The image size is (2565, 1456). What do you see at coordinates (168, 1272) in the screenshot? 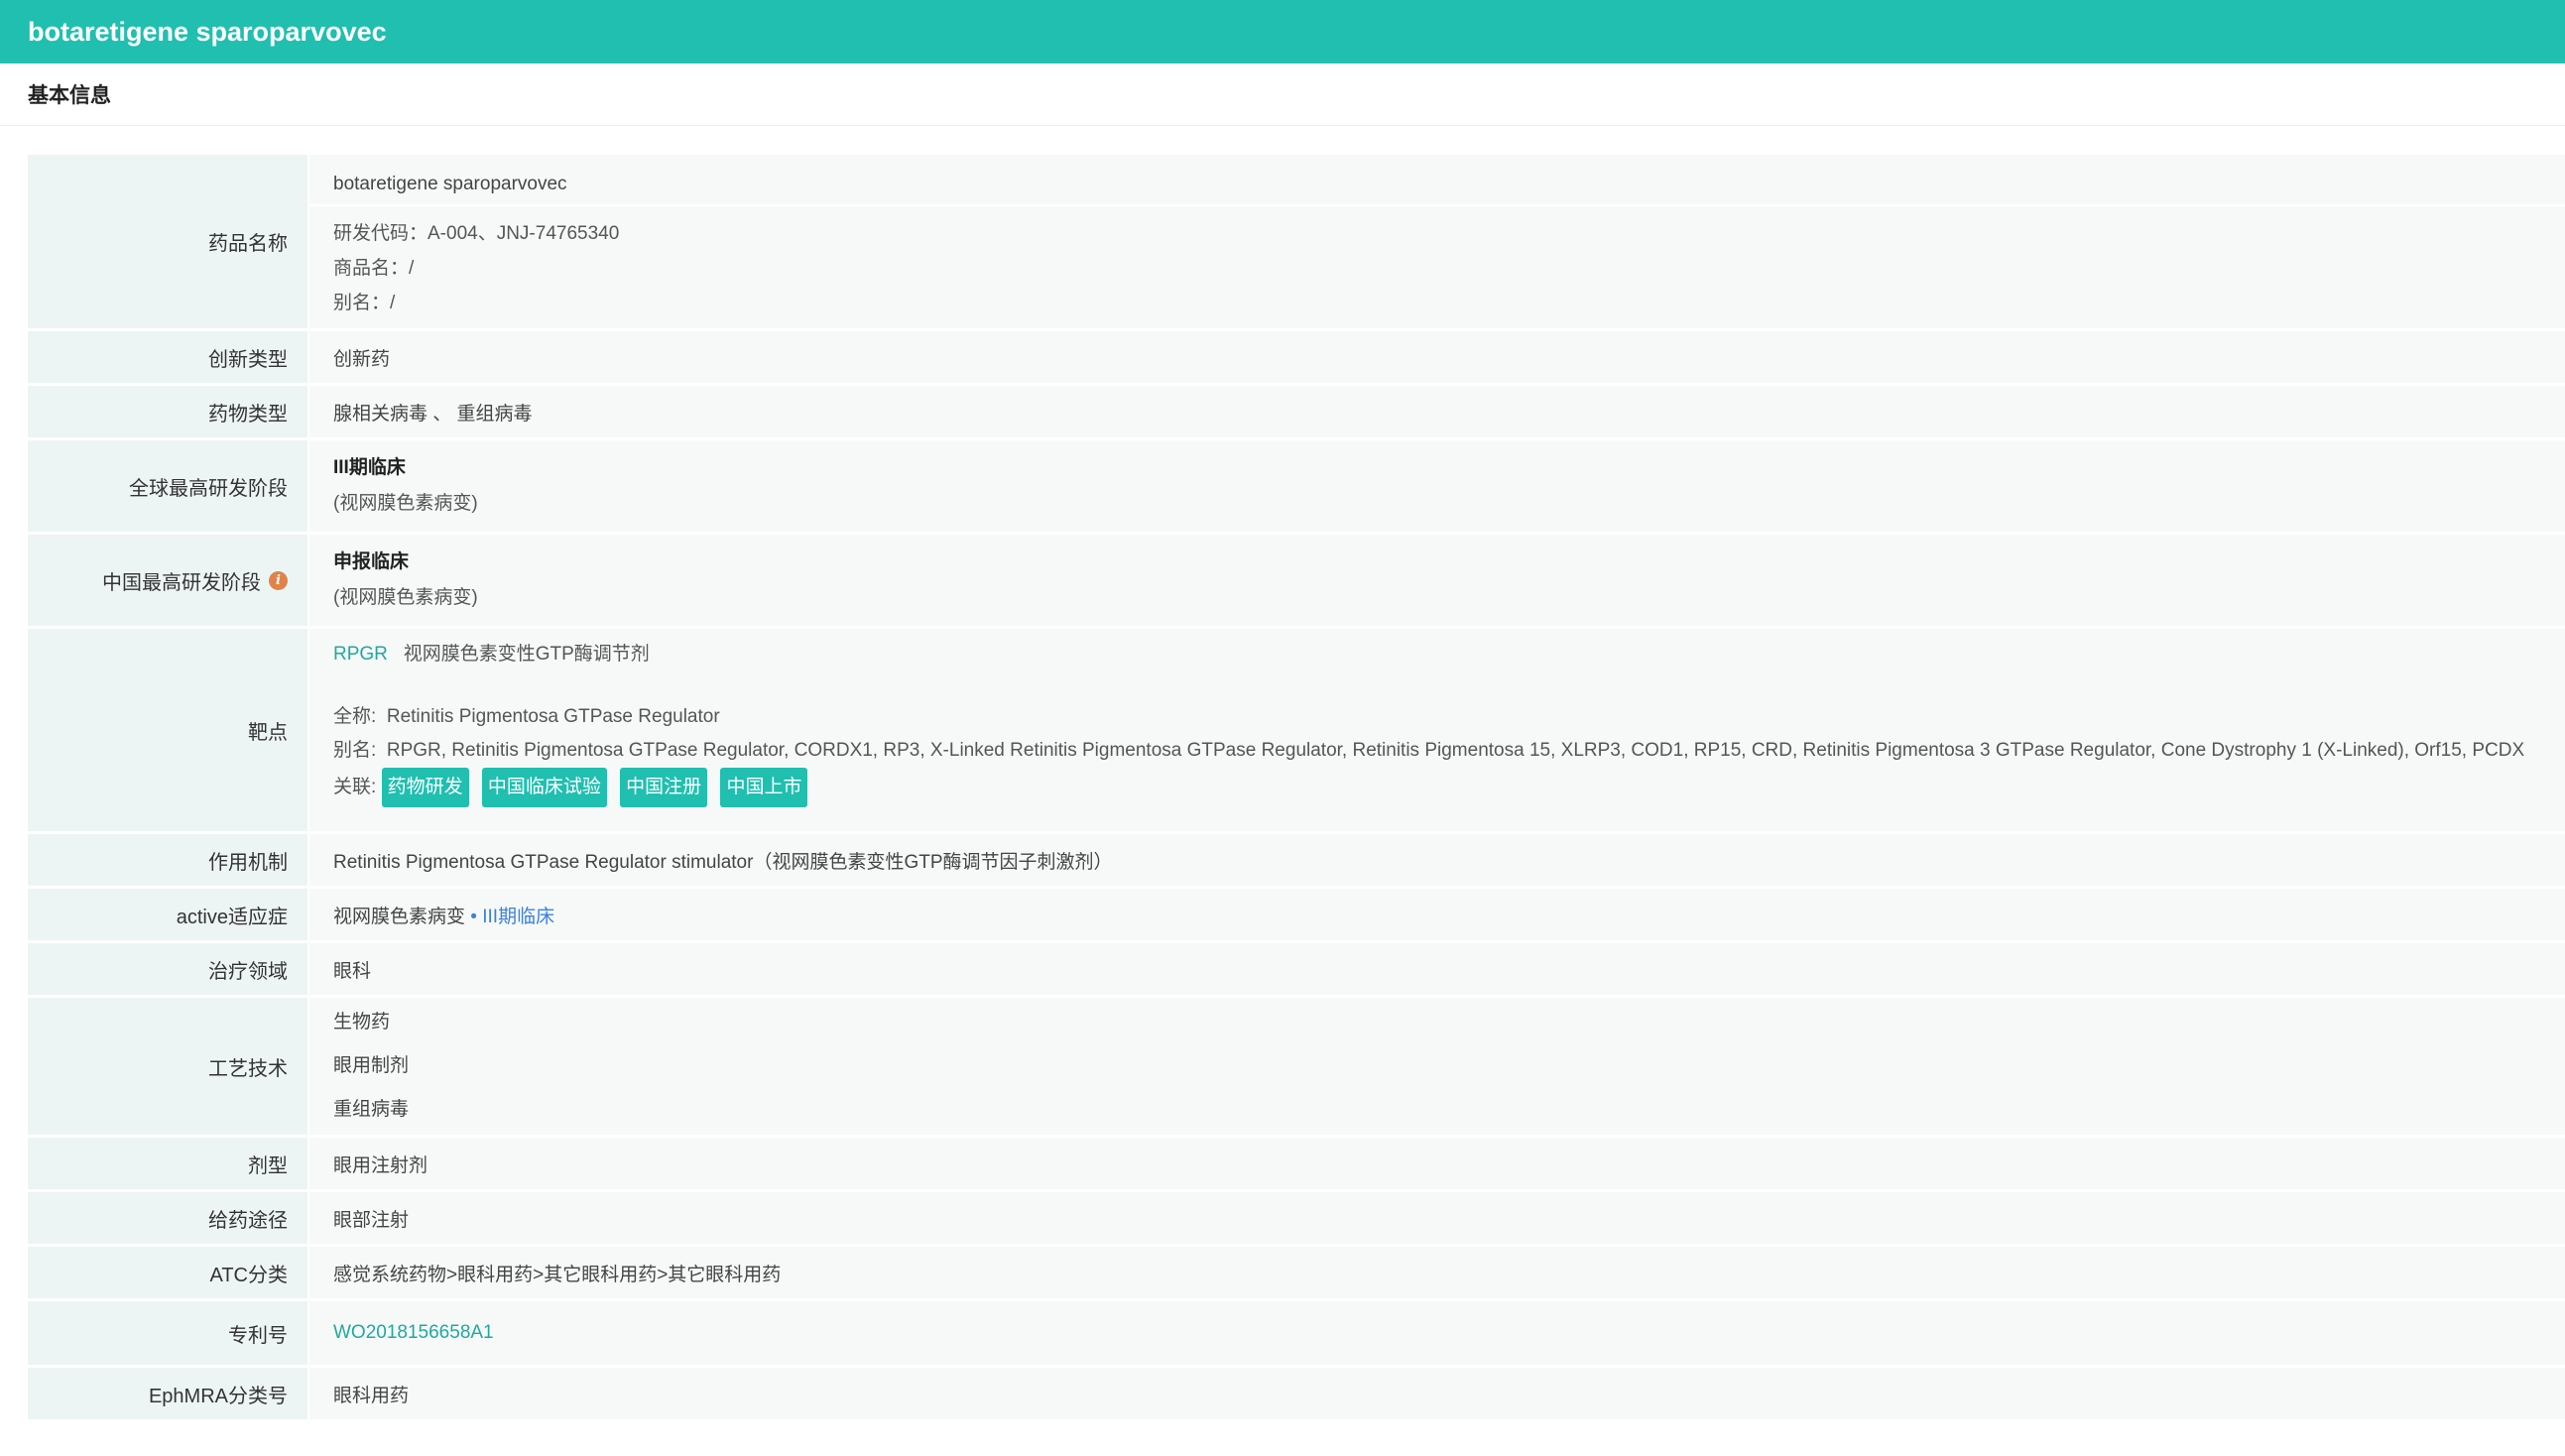
I see `row-label: ATC分类` at bounding box center [168, 1272].